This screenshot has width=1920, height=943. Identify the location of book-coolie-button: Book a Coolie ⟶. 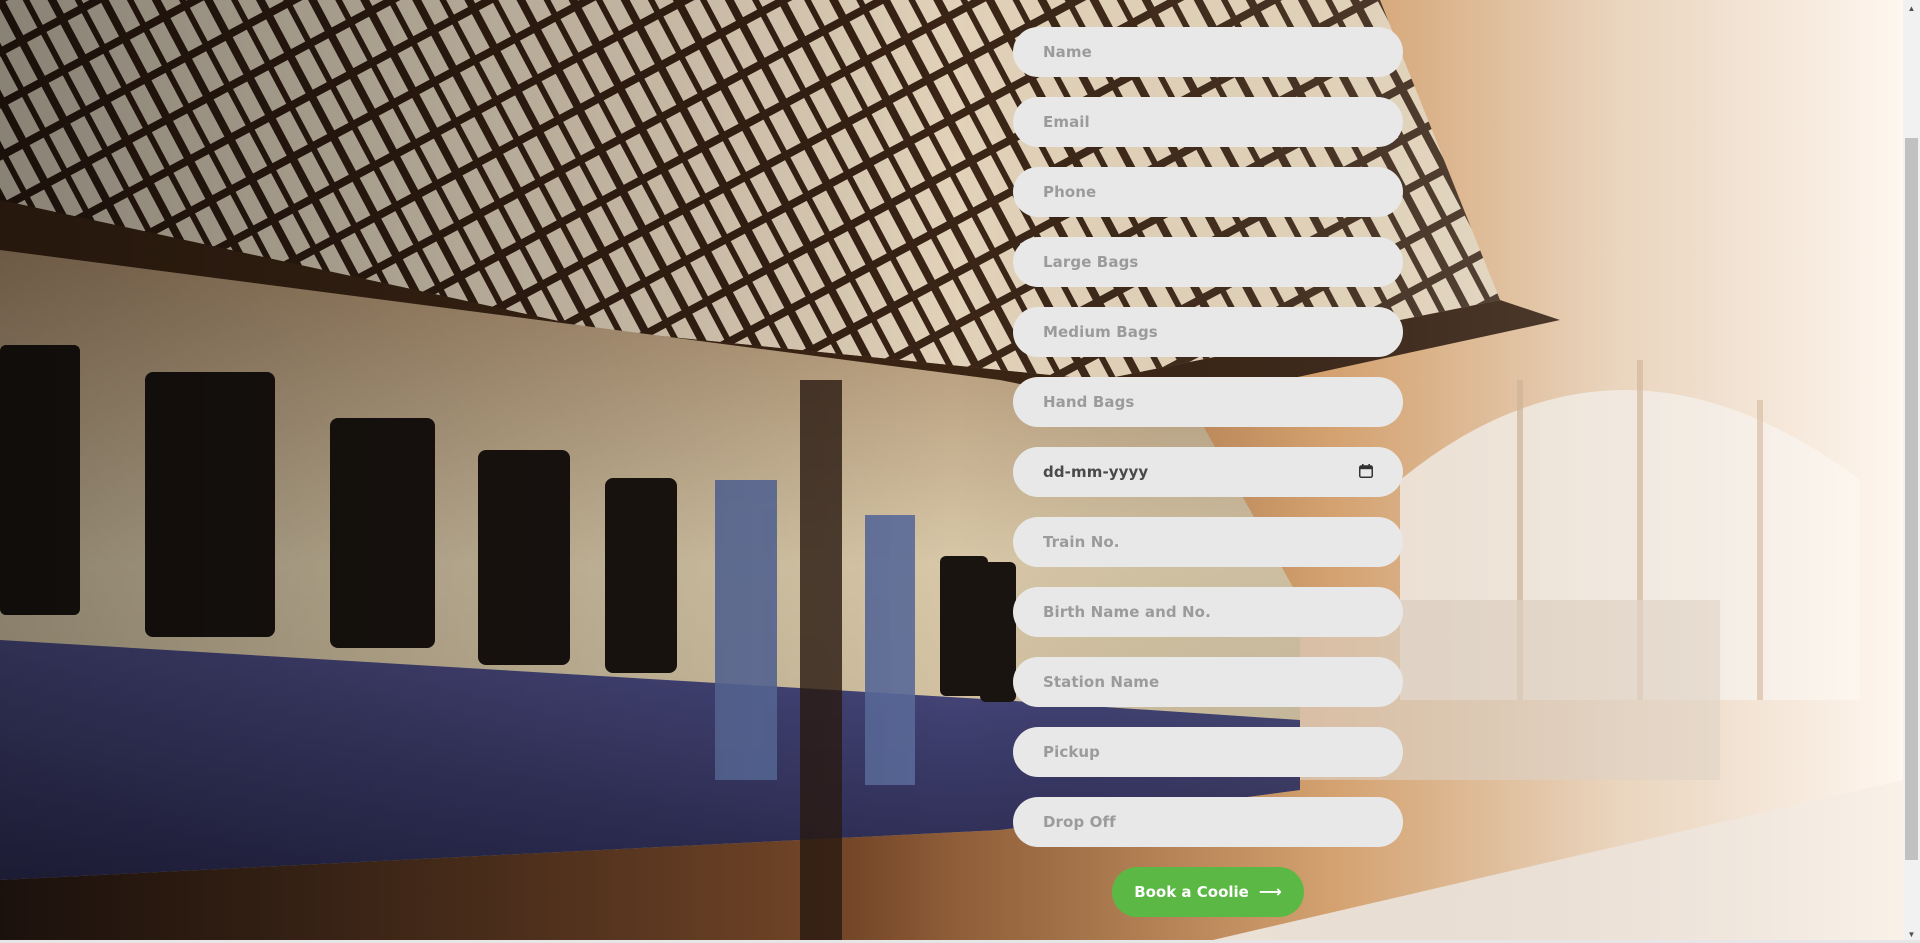
(1208, 892).